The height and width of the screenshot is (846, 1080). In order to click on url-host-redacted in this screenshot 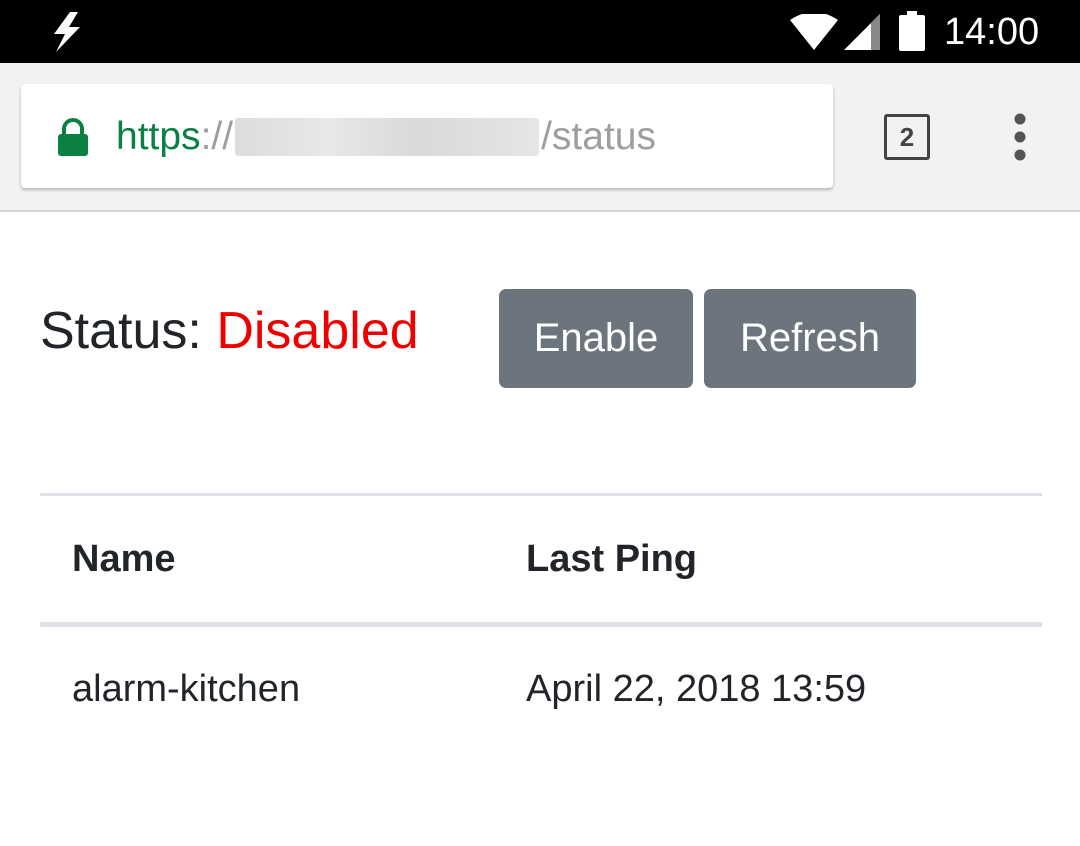, I will do `click(387, 137)`.